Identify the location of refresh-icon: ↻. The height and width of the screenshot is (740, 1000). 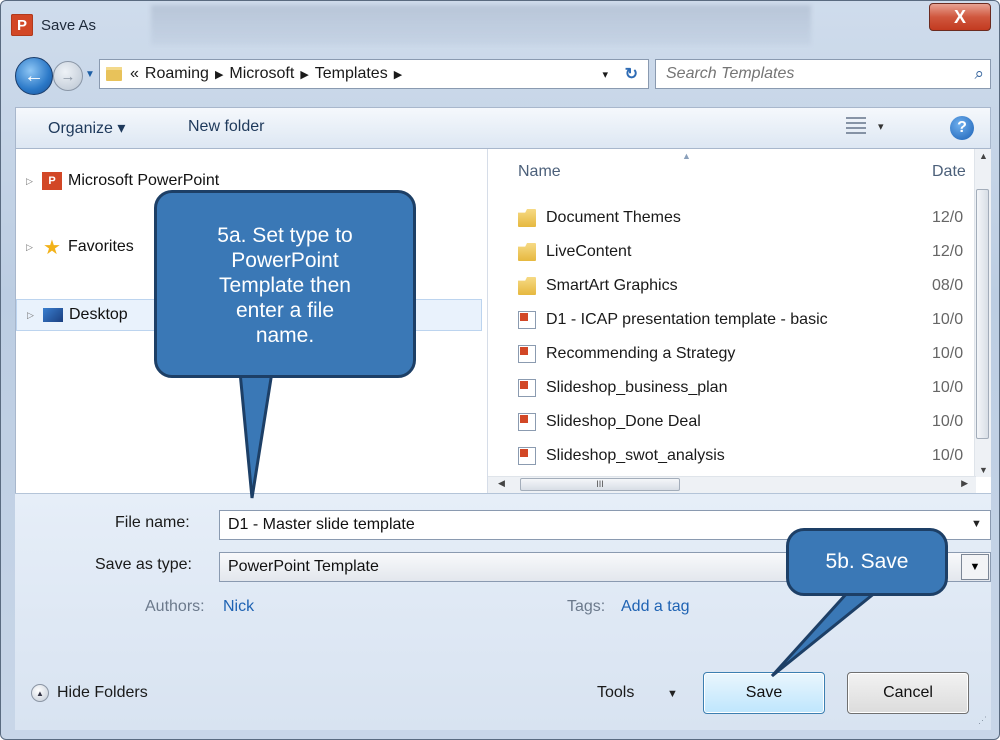
(631, 74).